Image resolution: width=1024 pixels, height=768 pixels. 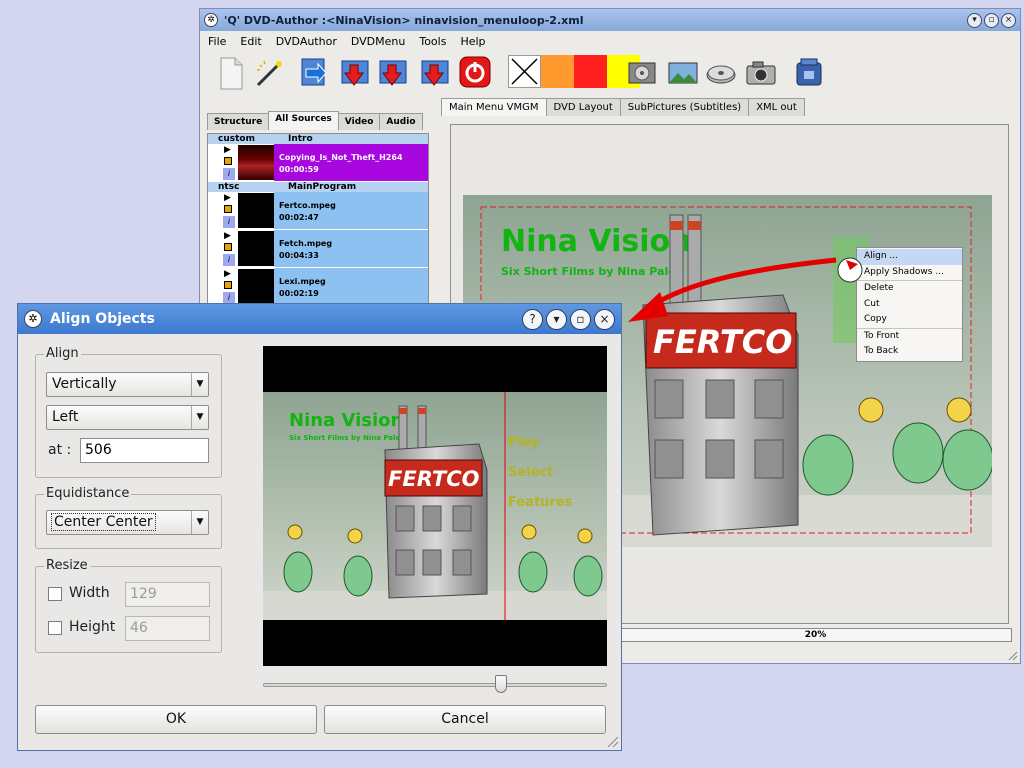 I want to click on progress-bar: 20%, so click(x=815, y=635).